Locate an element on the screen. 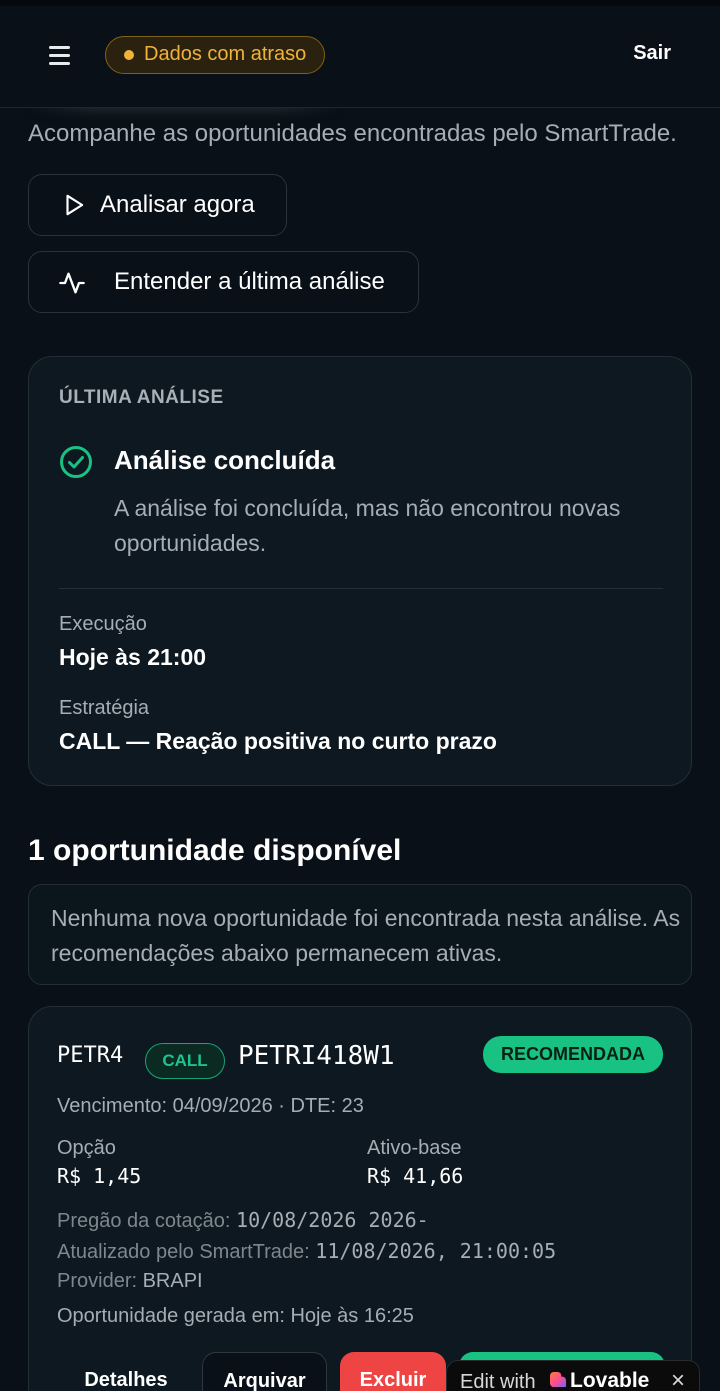 This screenshot has height=1391, width=720. archive-button: Arquivar is located at coordinates (264, 1371).